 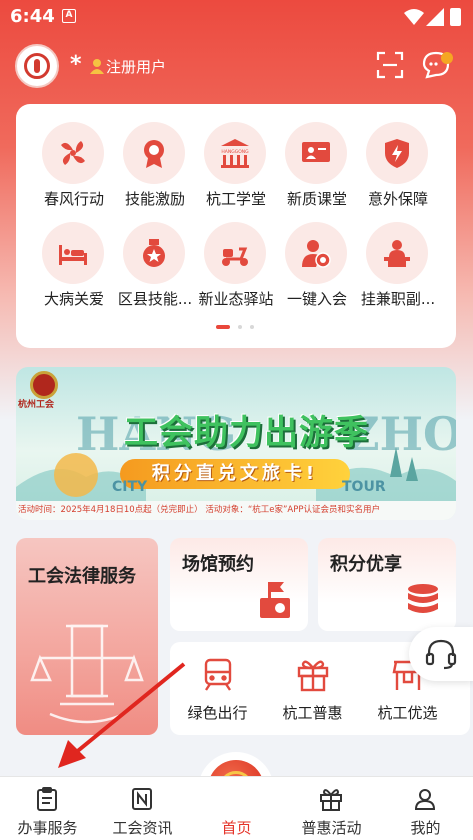 I want to click on tab-mine: 我的, so click(x=425, y=808).